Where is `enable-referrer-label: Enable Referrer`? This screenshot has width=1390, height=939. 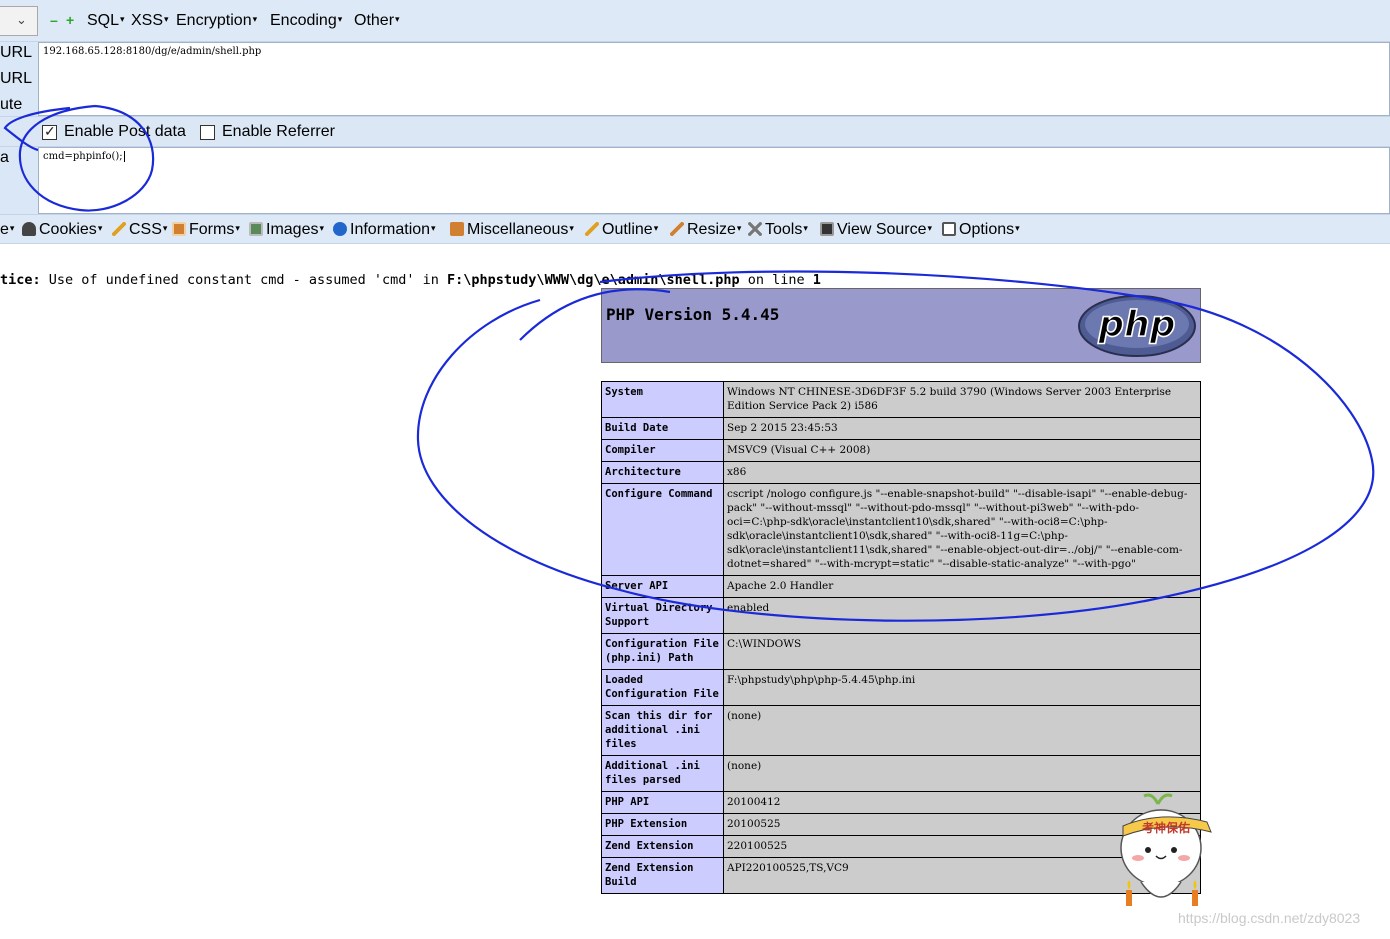 enable-referrer-label: Enable Referrer is located at coordinates (278, 132).